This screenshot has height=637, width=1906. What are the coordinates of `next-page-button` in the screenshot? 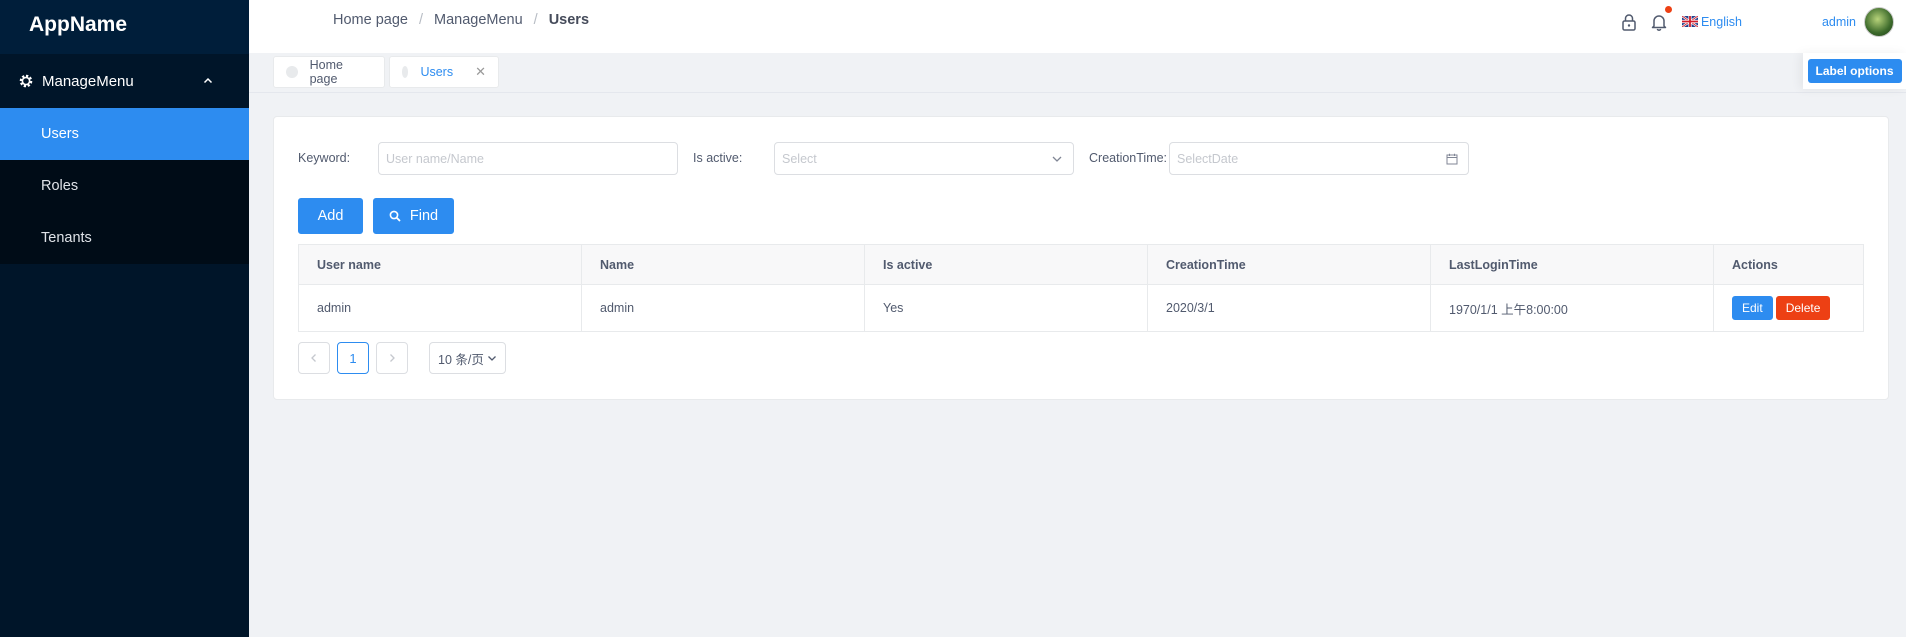 It's located at (392, 358).